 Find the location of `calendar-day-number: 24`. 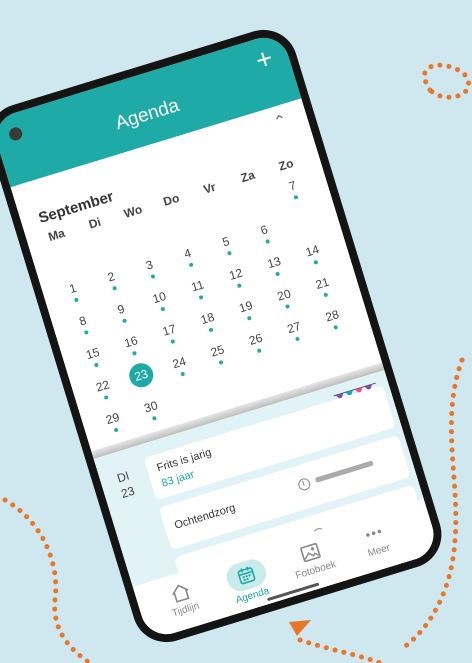

calendar-day-number: 24 is located at coordinates (179, 362).